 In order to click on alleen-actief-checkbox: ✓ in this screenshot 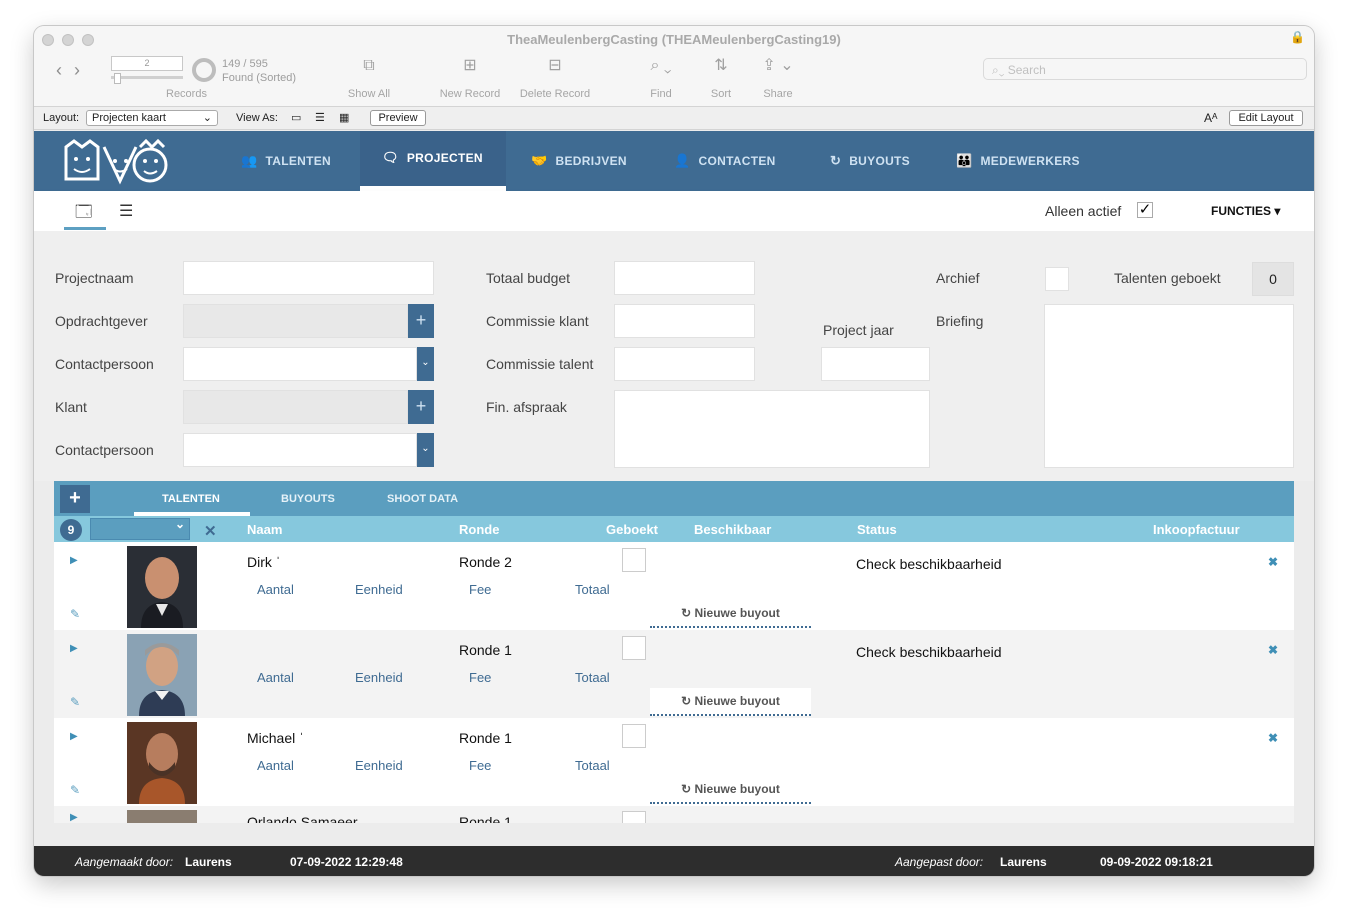, I will do `click(1145, 210)`.